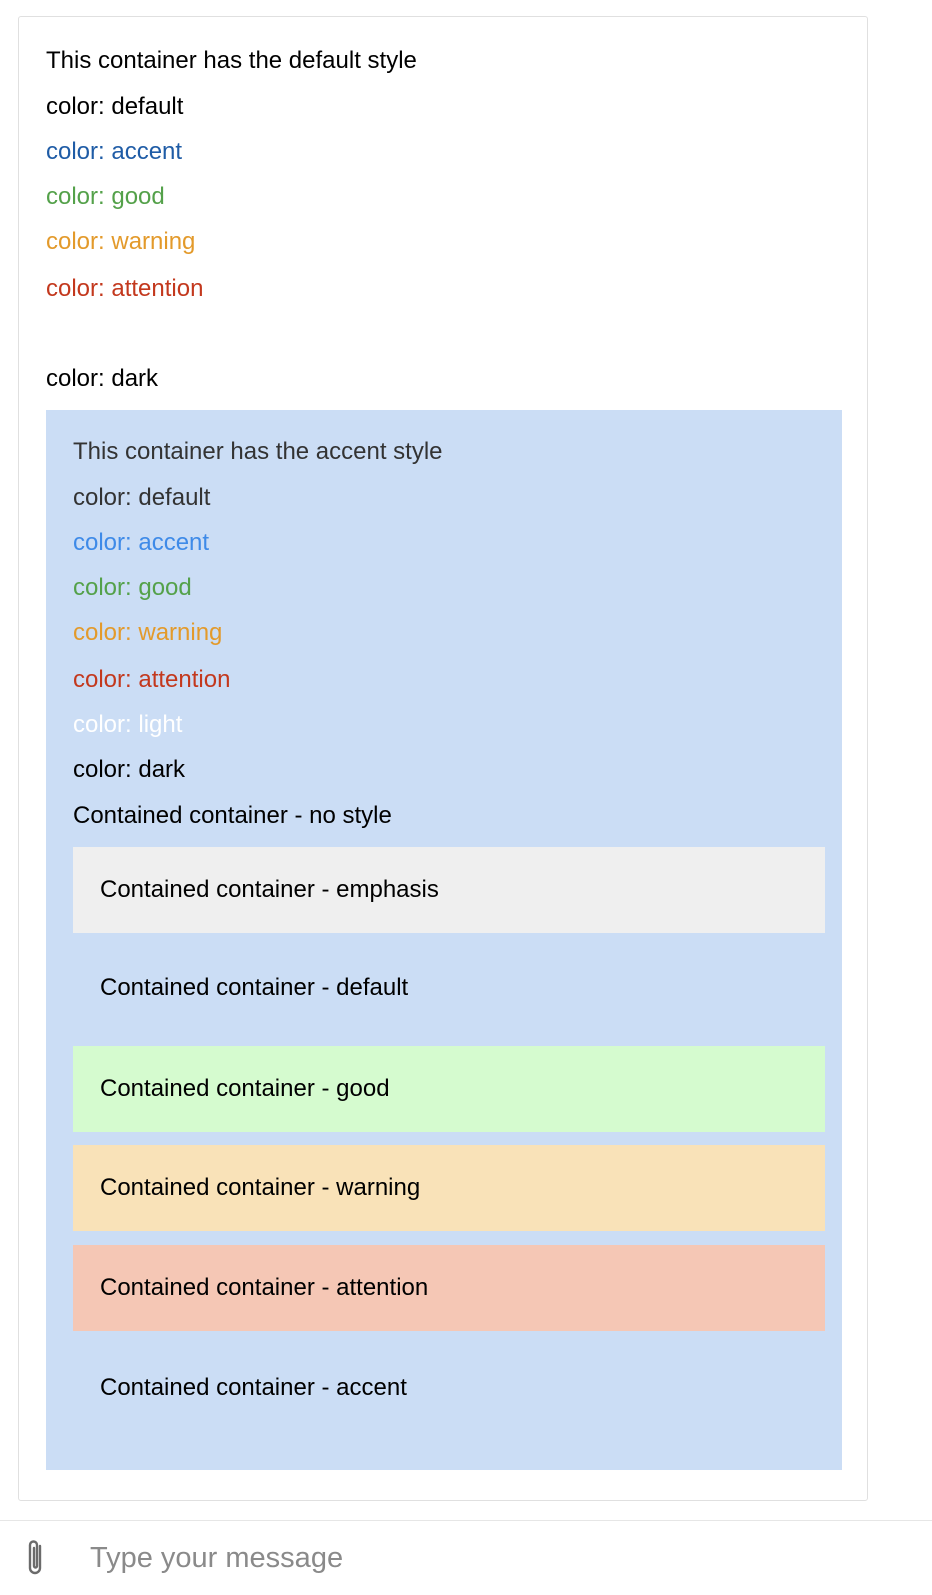  I want to click on contained-container-label: Contained container - attention, so click(264, 1287).